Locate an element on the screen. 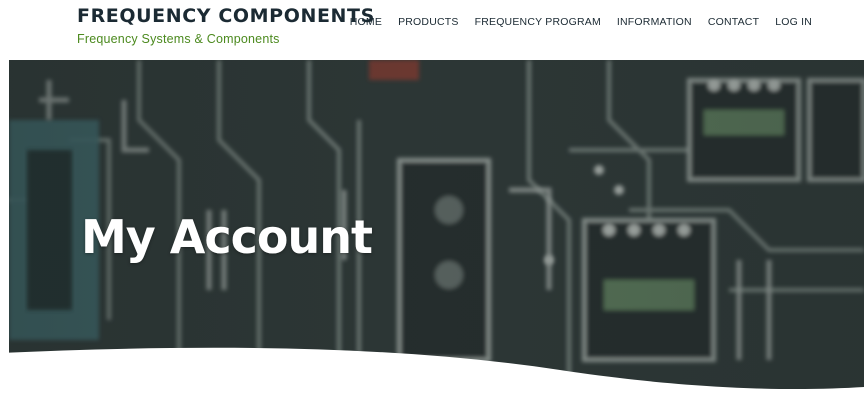 Image resolution: width=864 pixels, height=395 pixels. hero-wave-divider is located at coordinates (432, 371).